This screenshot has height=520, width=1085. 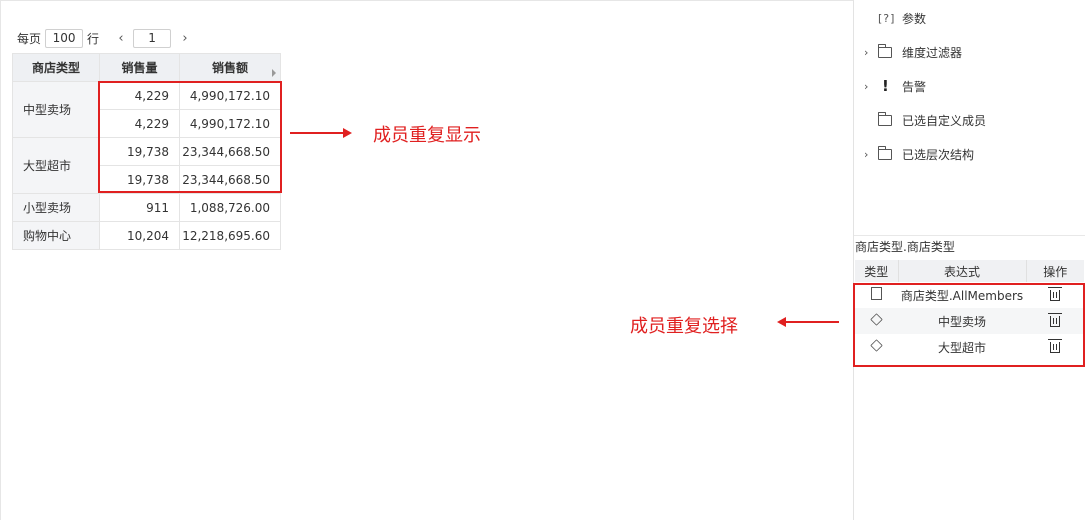 What do you see at coordinates (877, 271) in the screenshot?
I see `header-type: 类型` at bounding box center [877, 271].